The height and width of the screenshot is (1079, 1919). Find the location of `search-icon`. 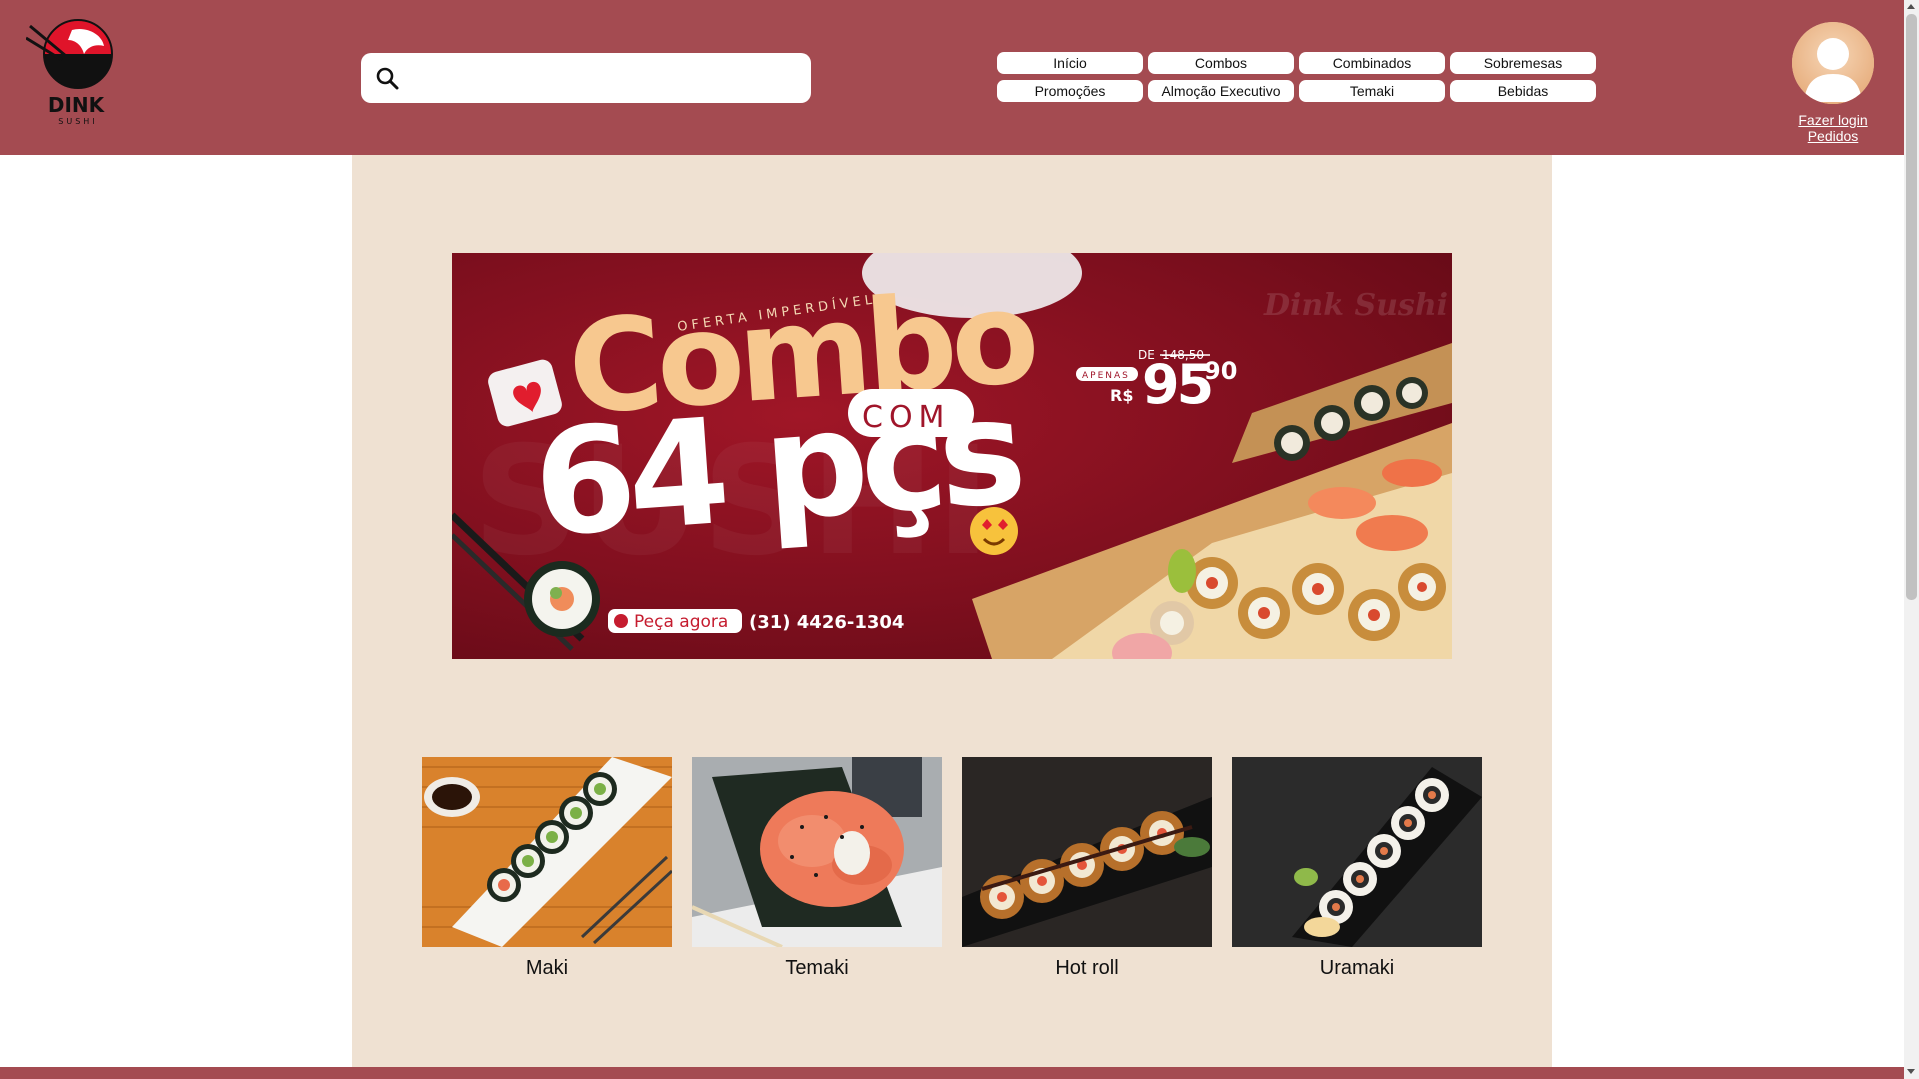

search-icon is located at coordinates (388, 79).